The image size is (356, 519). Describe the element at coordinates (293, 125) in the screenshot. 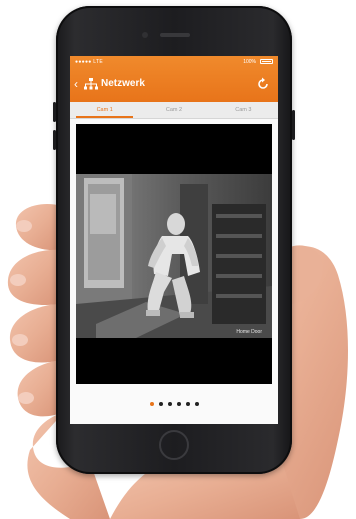

I see `power-button` at that location.